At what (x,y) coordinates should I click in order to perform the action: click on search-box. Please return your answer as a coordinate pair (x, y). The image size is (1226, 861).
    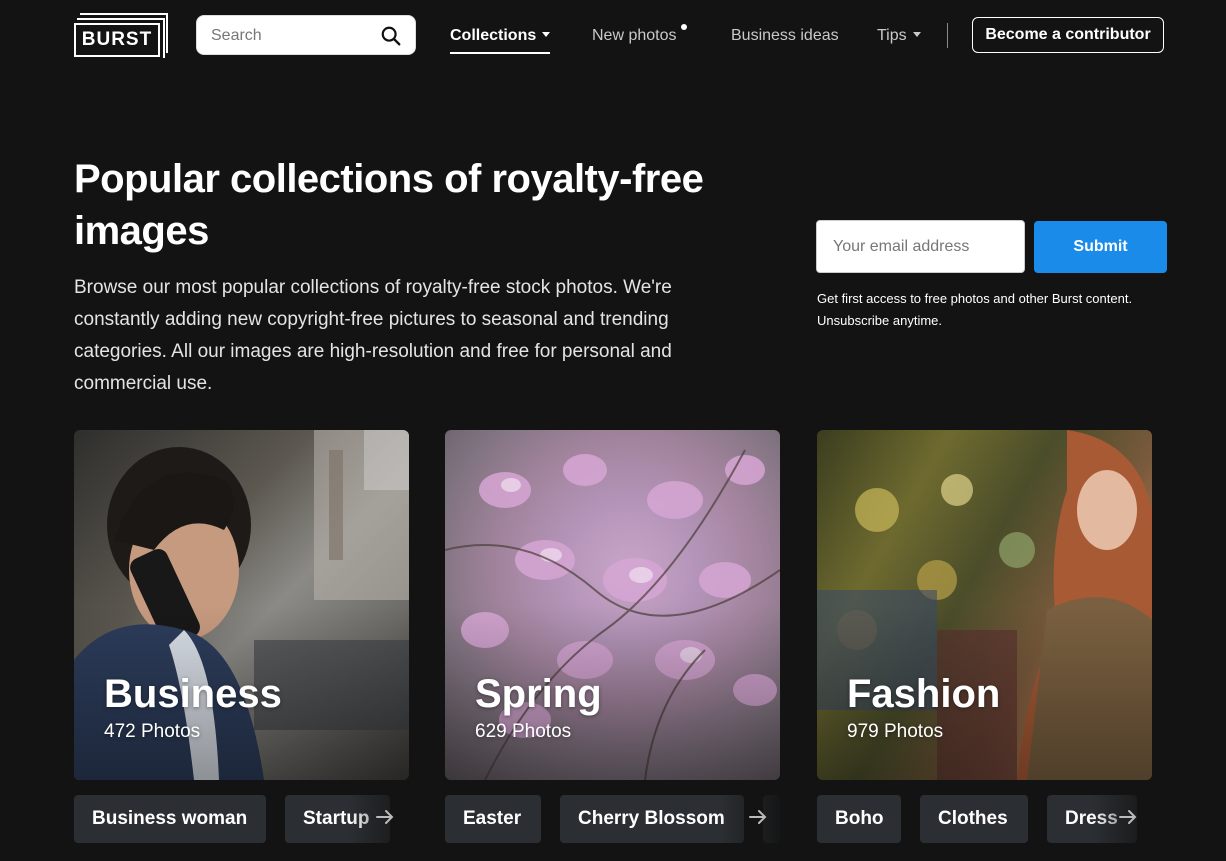
    Looking at the image, I should click on (306, 35).